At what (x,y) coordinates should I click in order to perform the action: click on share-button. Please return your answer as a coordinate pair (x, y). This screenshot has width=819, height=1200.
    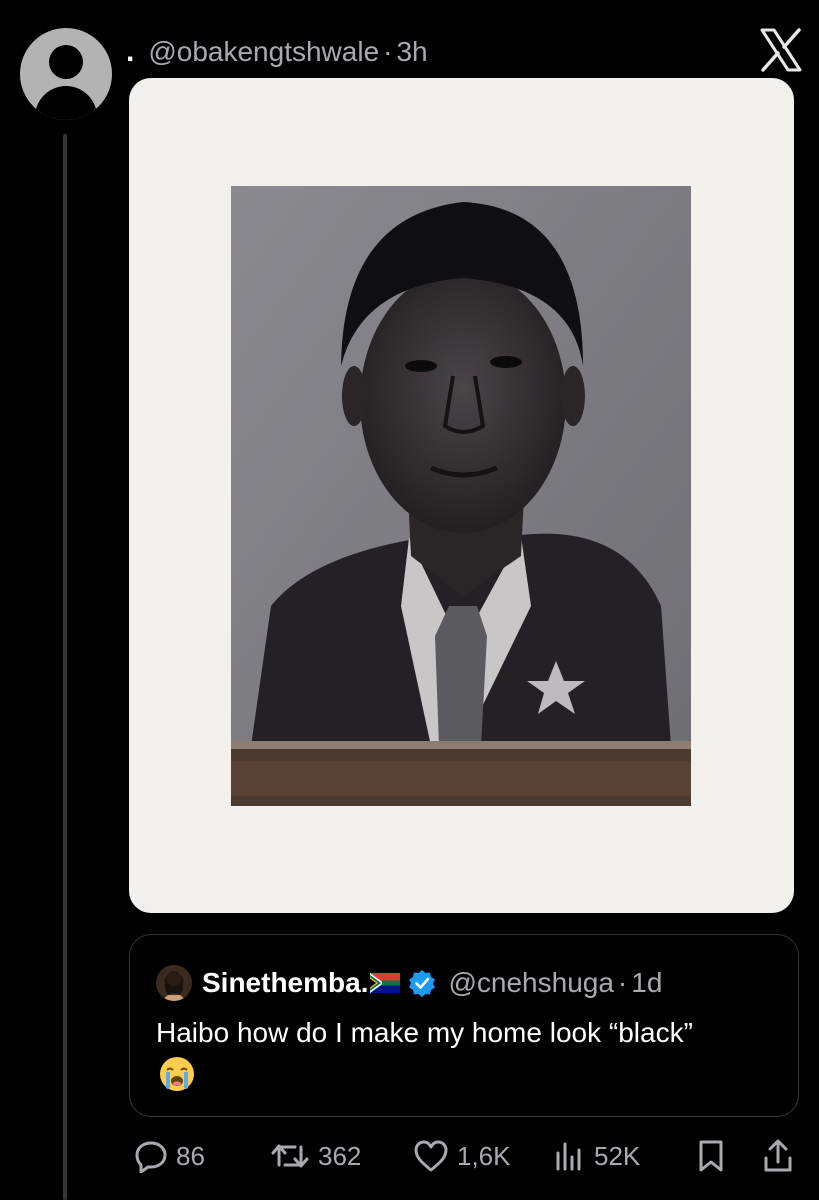
    Looking at the image, I should click on (778, 1156).